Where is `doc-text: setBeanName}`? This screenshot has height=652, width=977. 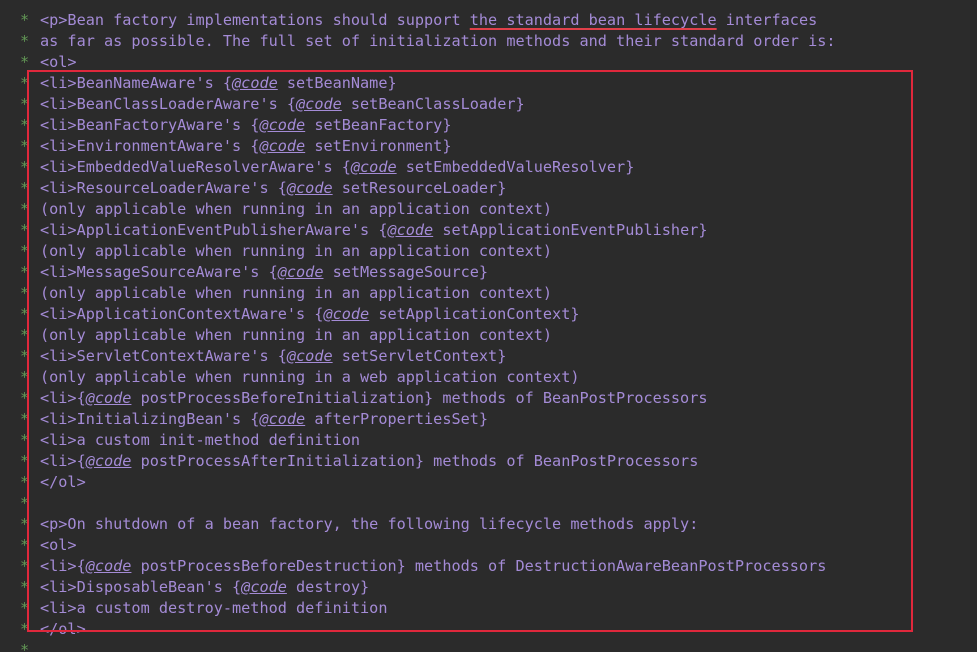 doc-text: setBeanName} is located at coordinates (337, 83).